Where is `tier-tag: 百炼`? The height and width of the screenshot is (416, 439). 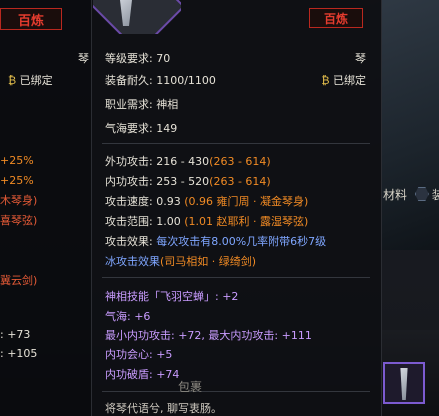
tier-tag: 百炼 is located at coordinates (336, 18).